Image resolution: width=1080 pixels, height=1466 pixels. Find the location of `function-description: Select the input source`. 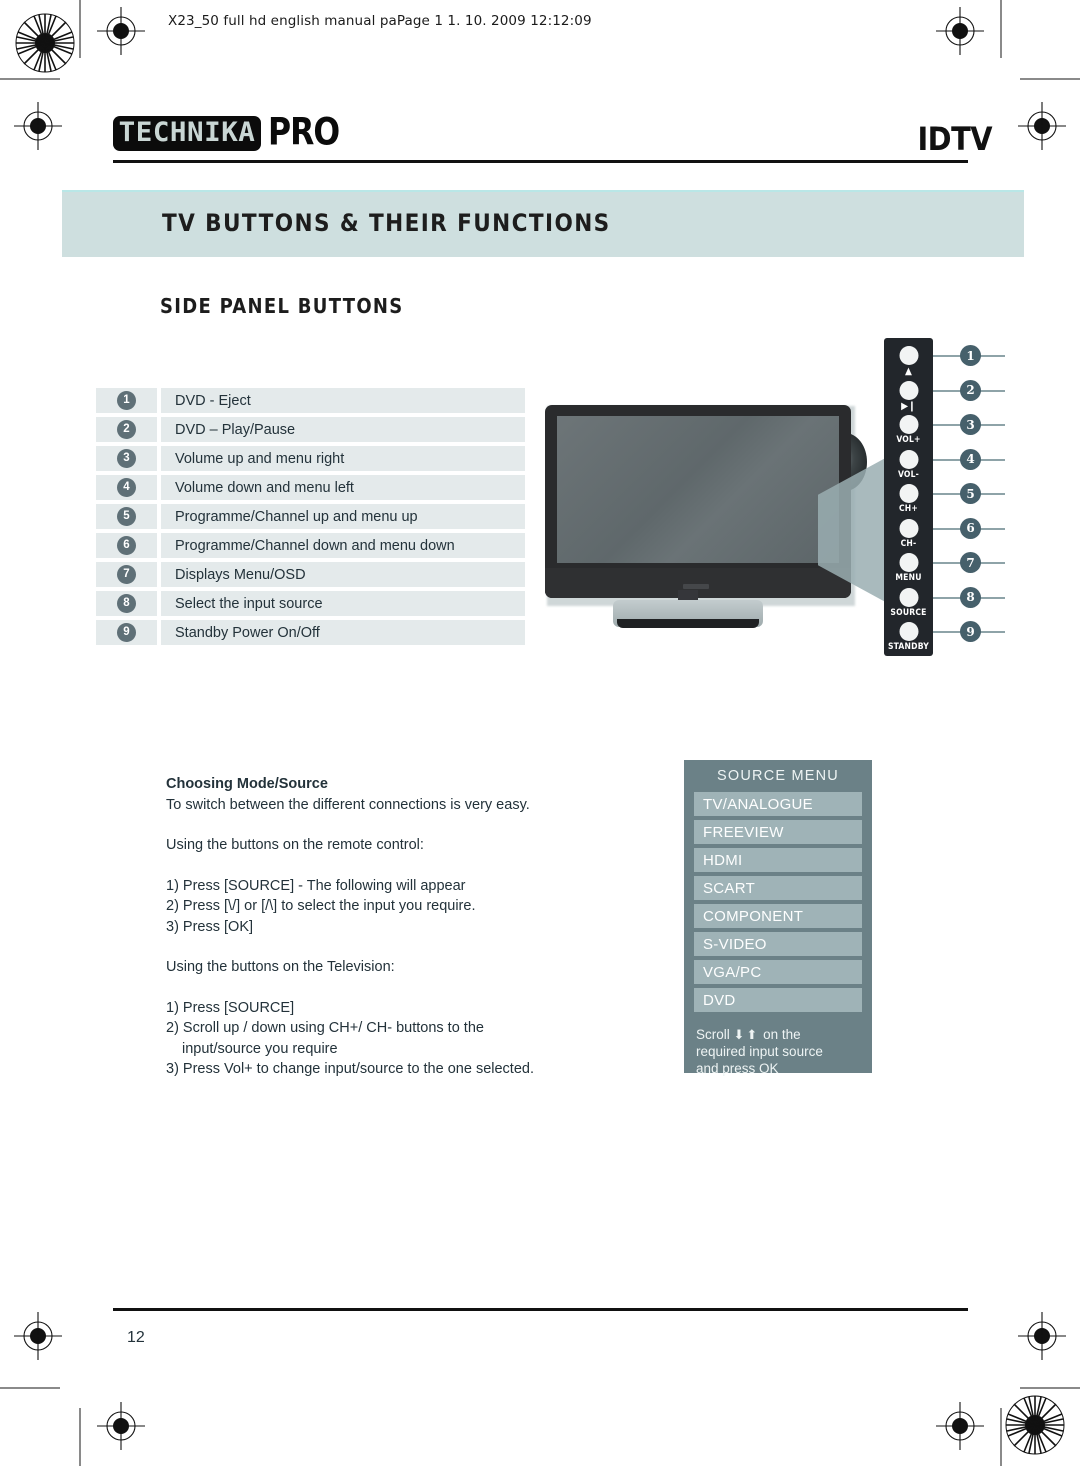

function-description: Select the input source is located at coordinates (343, 603).